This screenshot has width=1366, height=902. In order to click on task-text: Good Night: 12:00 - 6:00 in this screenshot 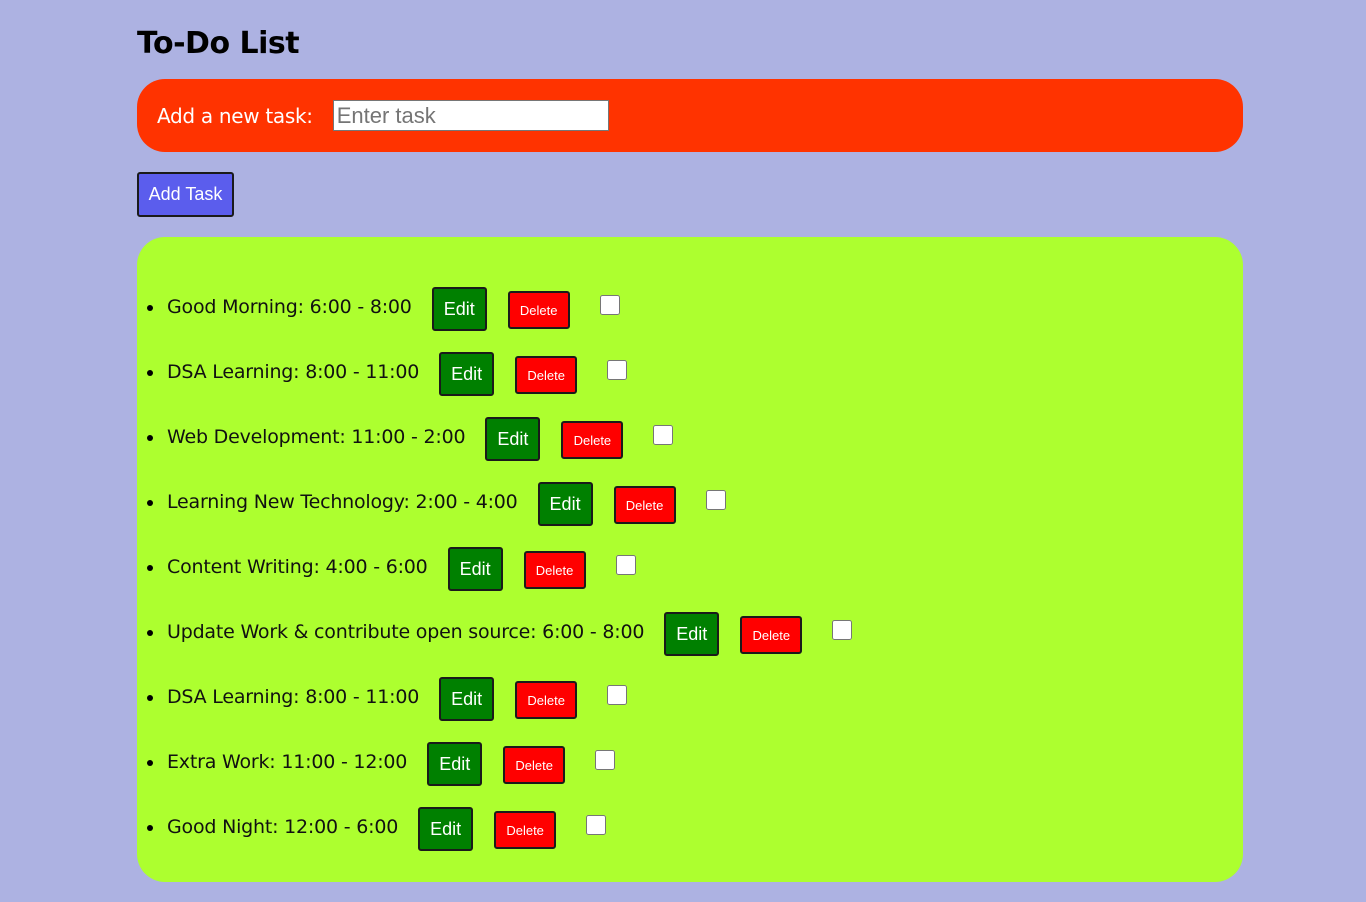, I will do `click(283, 827)`.